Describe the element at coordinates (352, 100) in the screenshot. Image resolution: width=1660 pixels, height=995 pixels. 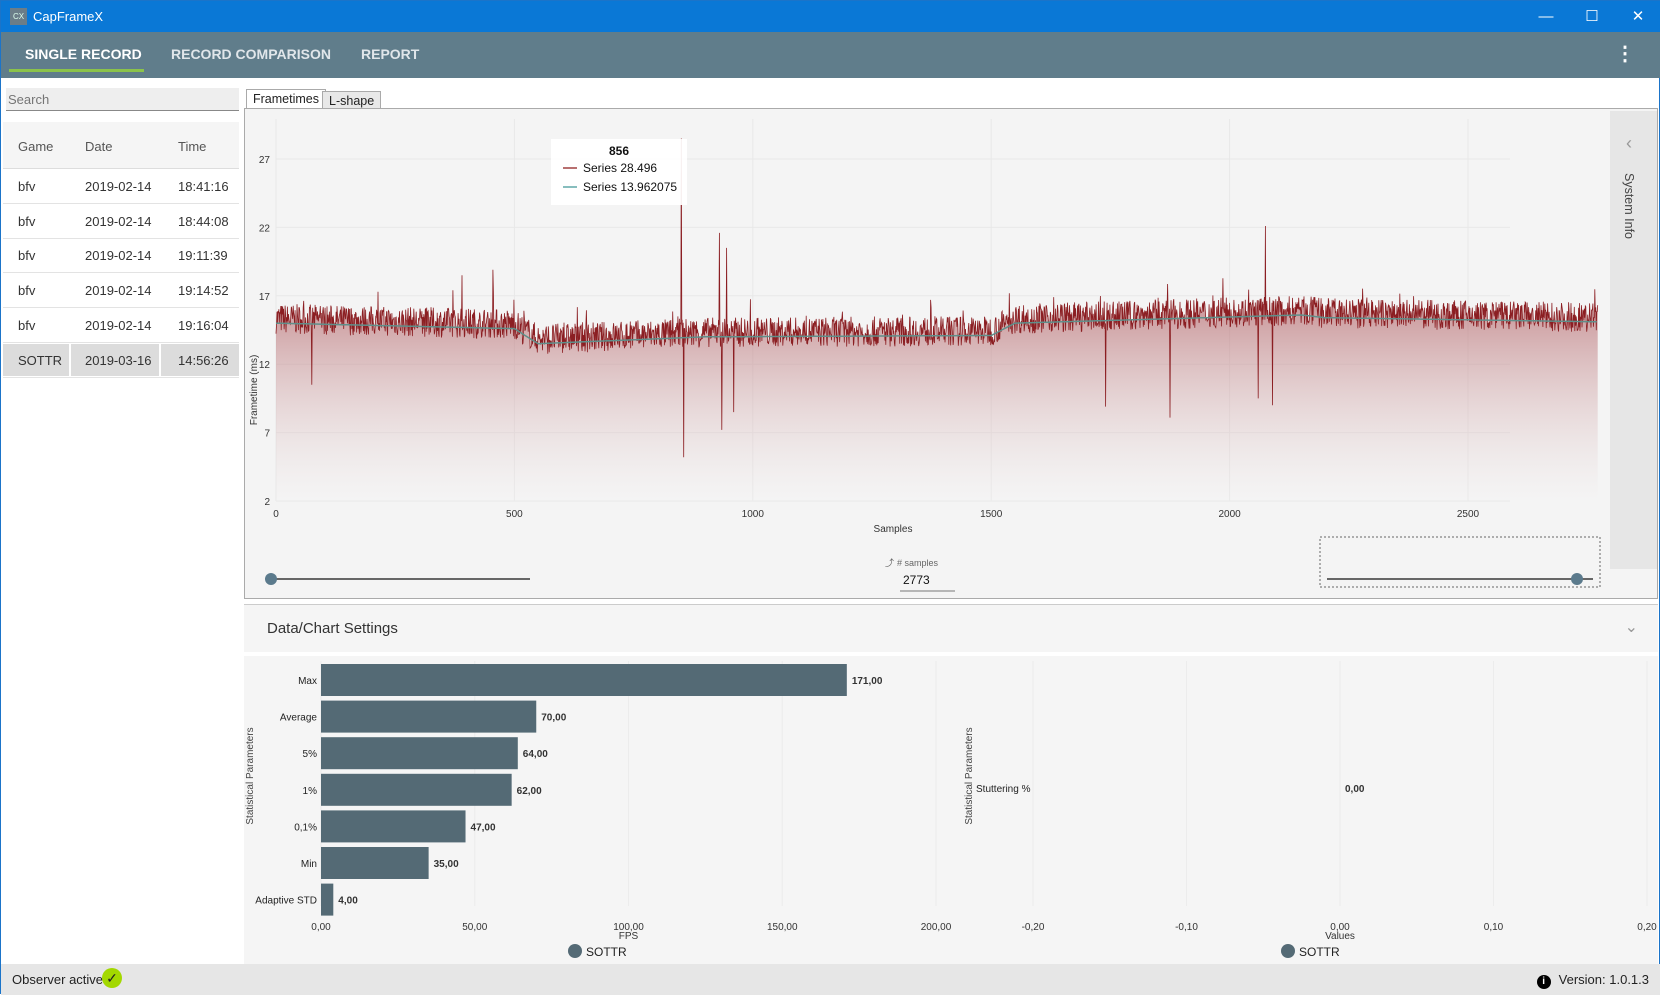
I see `tab-l-shape: L-shape` at that location.